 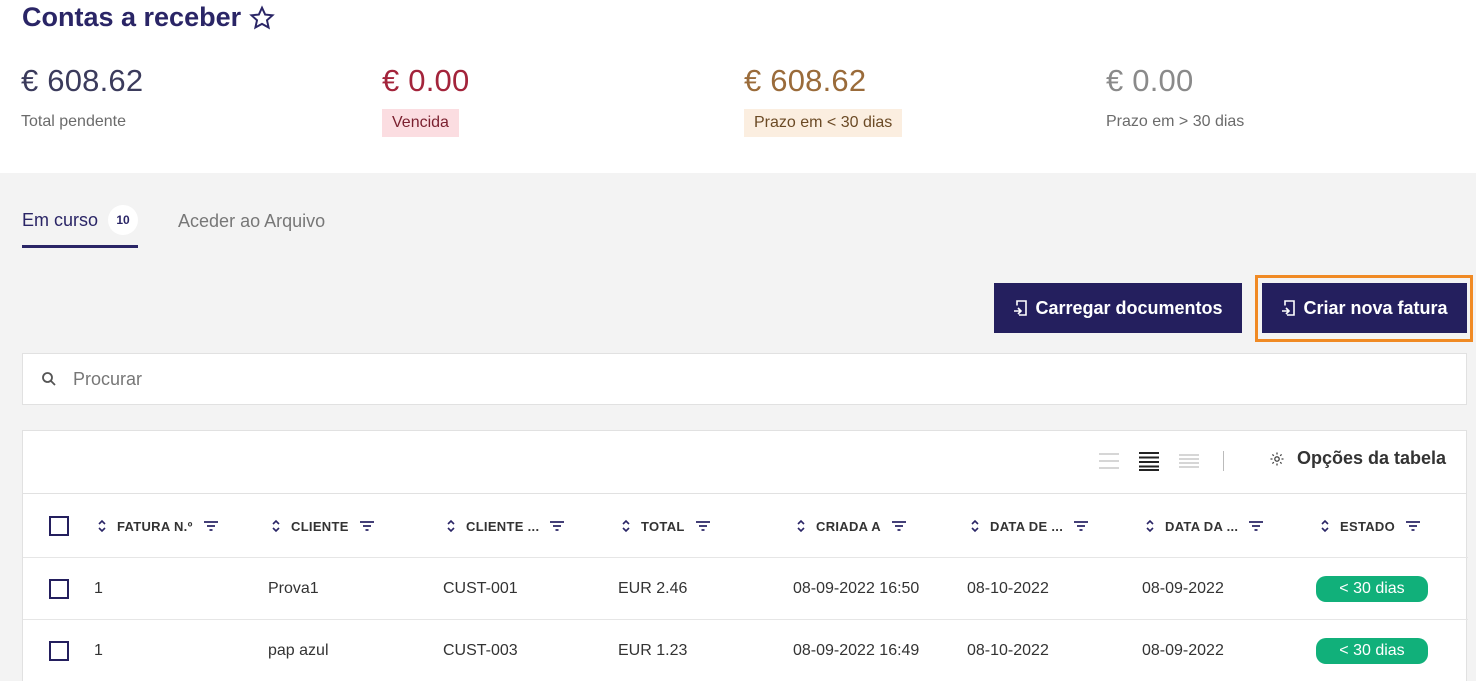 I want to click on column-header-label: TOTAL, so click(x=663, y=526).